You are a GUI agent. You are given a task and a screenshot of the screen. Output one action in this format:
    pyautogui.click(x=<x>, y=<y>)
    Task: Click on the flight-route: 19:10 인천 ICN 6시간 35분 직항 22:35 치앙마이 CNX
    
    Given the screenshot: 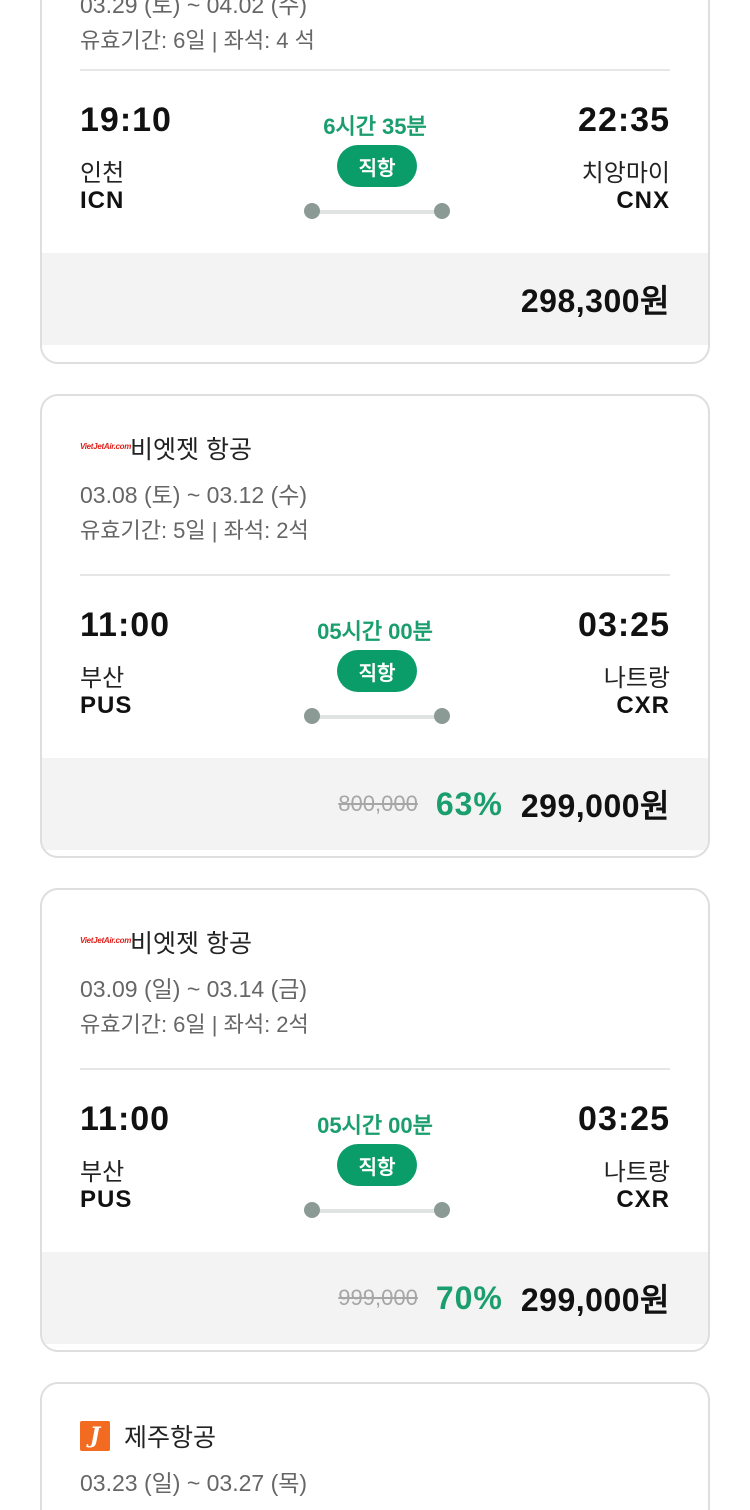 What is the action you would take?
    pyautogui.click(x=375, y=146)
    